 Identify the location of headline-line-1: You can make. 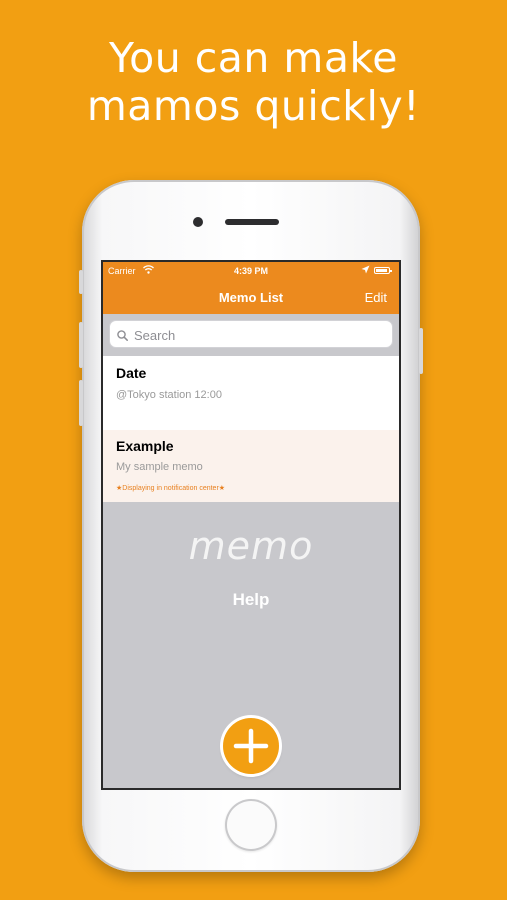
(253, 58).